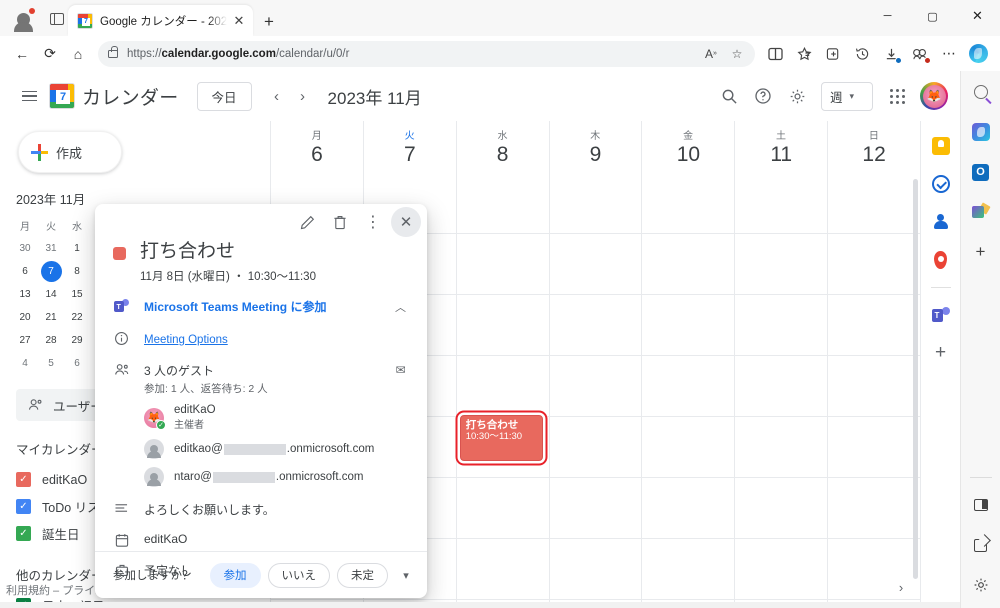  What do you see at coordinates (941, 315) in the screenshot?
I see `teams-icon: T` at bounding box center [941, 315].